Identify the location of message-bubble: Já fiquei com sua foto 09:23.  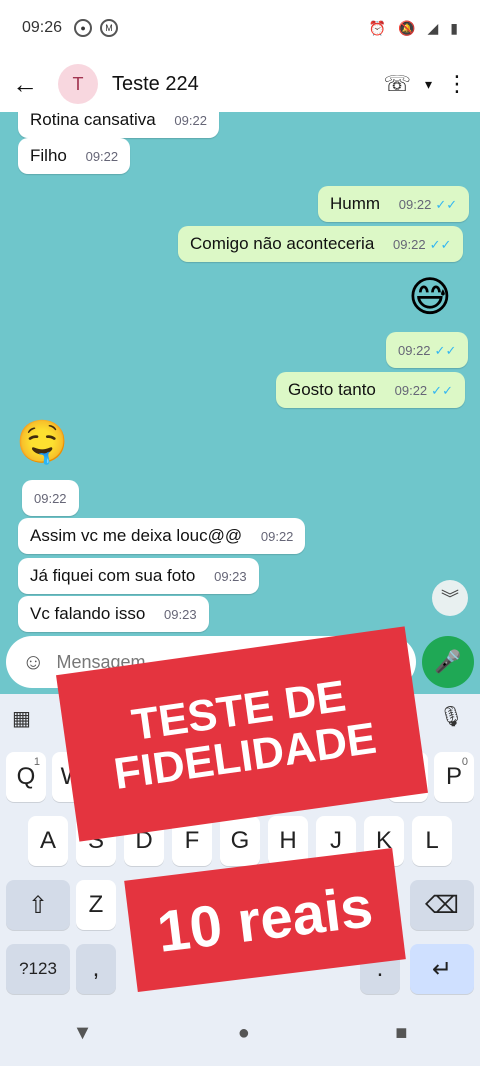
(138, 576).